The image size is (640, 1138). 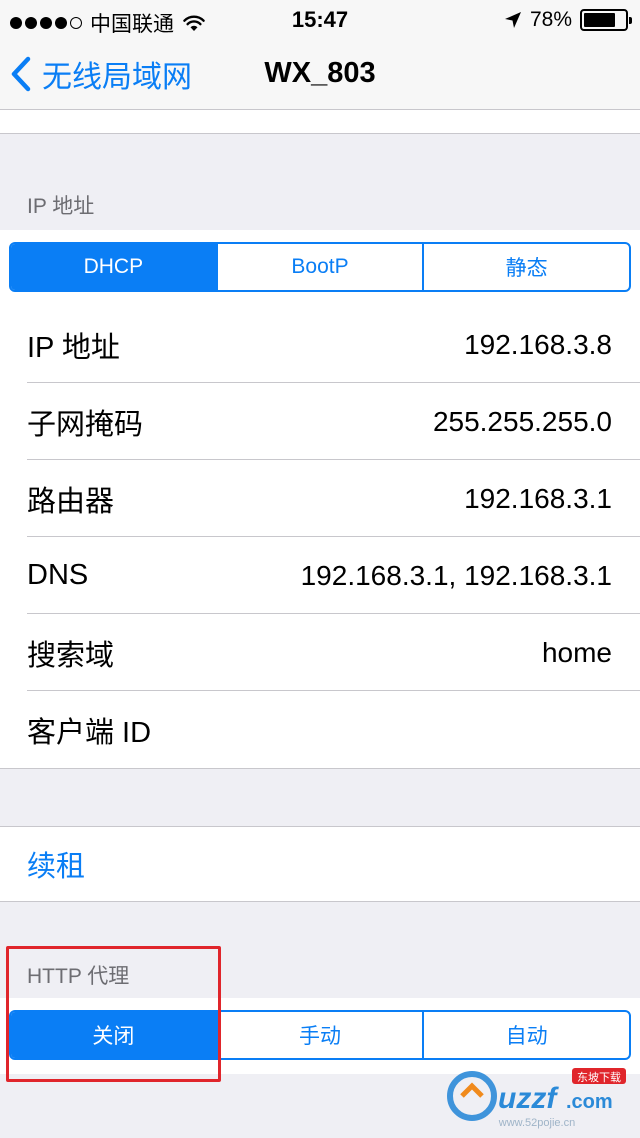 I want to click on row-label: 路由器, so click(x=71, y=501).